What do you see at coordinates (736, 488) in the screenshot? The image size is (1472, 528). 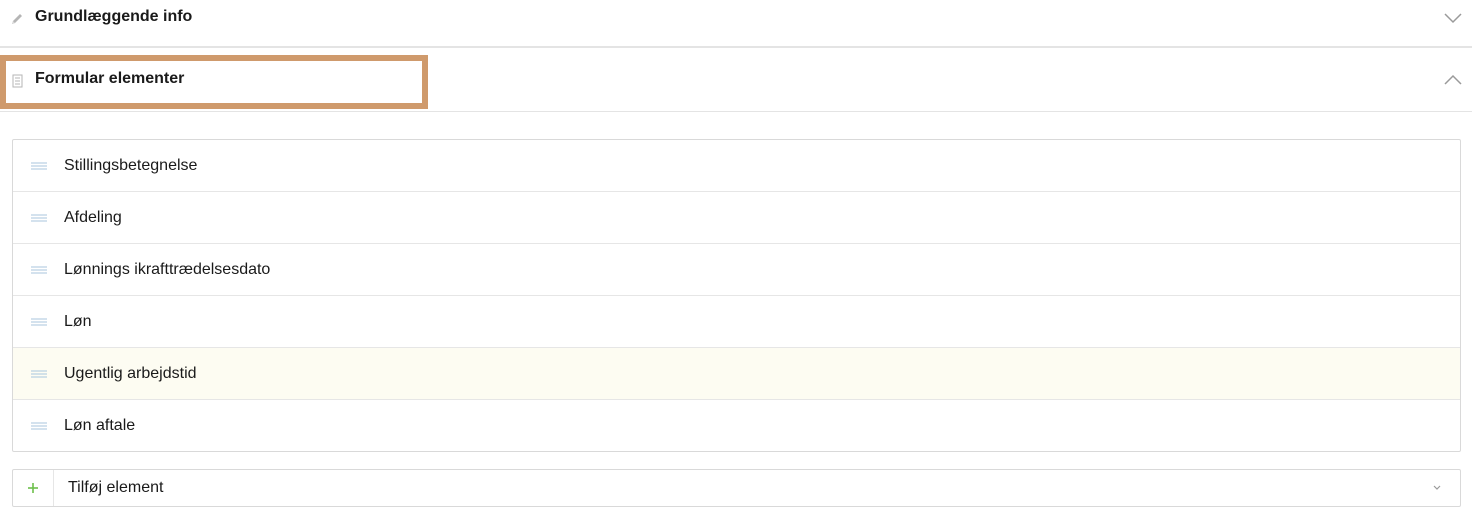 I see `add-element-select: Tilføj element` at bounding box center [736, 488].